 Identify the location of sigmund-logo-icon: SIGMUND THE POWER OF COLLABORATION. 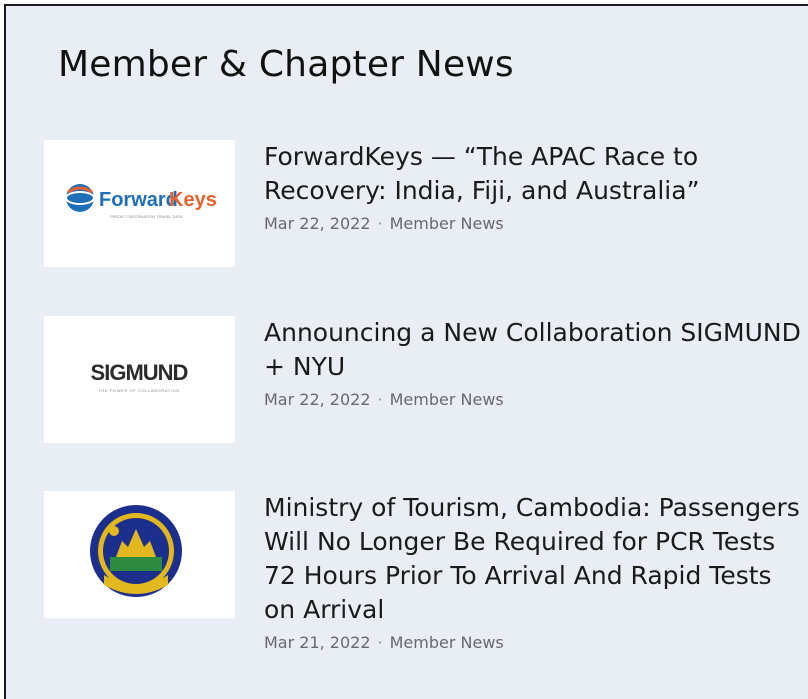
(140, 376).